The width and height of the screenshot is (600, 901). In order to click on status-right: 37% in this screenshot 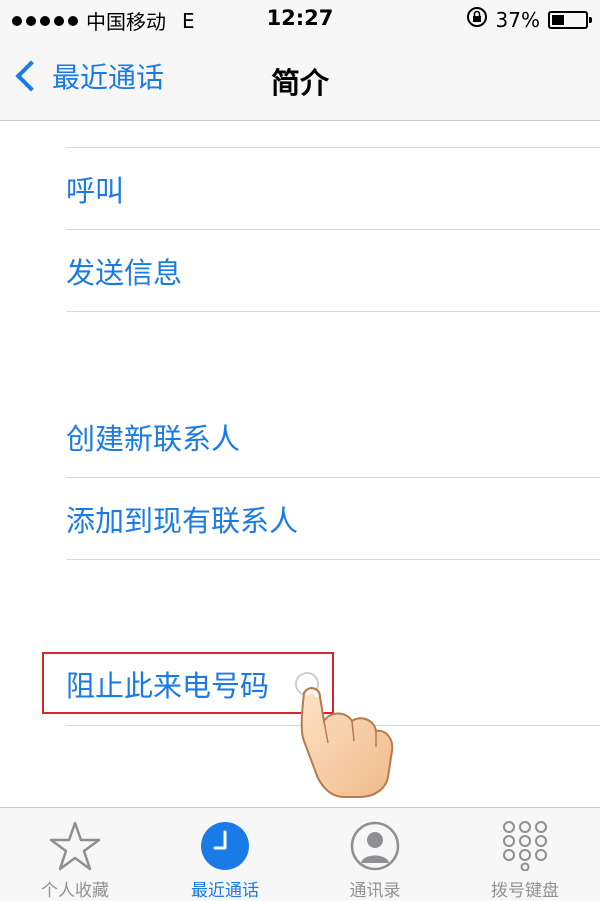, I will do `click(529, 19)`.